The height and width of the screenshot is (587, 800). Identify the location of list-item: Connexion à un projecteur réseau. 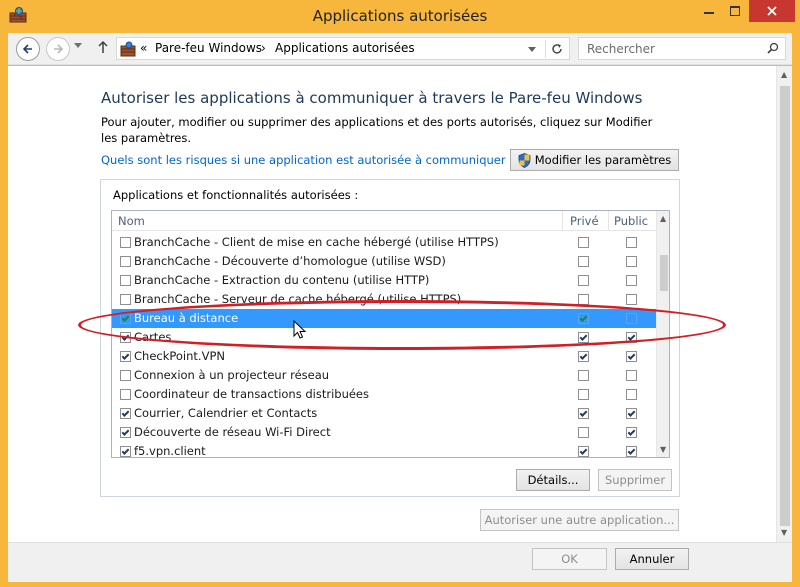
(384, 375).